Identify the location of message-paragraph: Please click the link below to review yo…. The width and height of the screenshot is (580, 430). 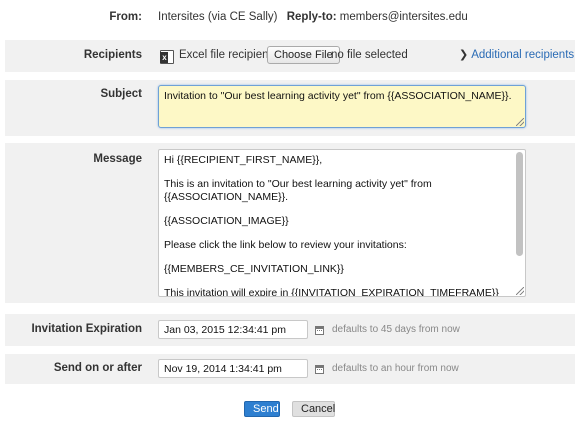
(285, 245).